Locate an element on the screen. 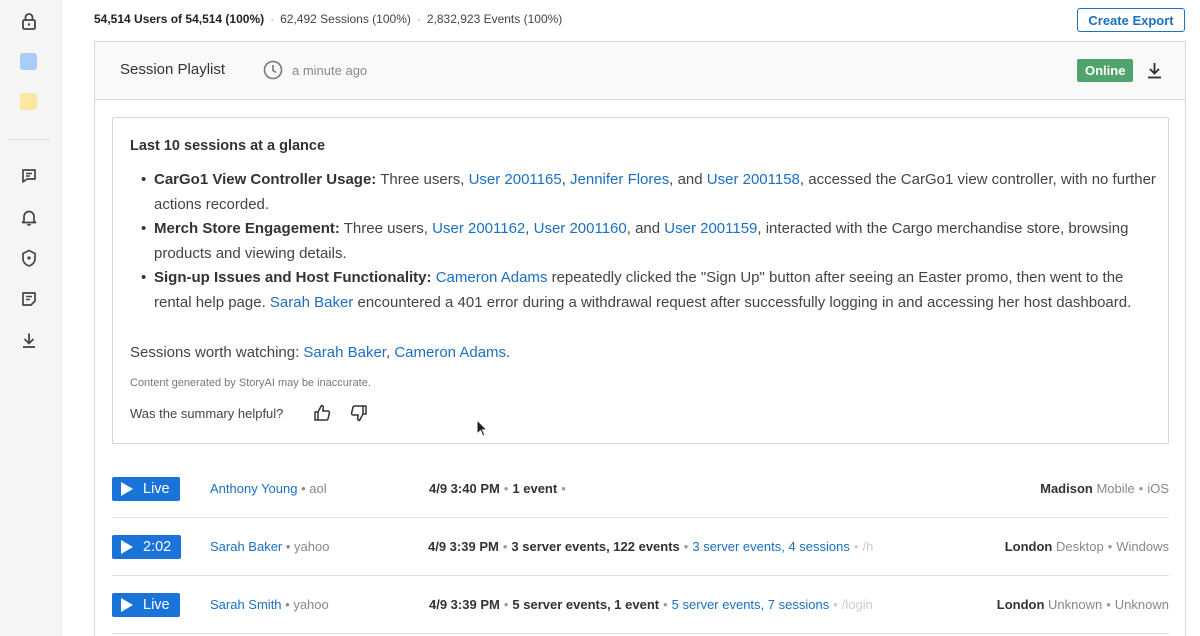  bell-icon is located at coordinates (29, 217).